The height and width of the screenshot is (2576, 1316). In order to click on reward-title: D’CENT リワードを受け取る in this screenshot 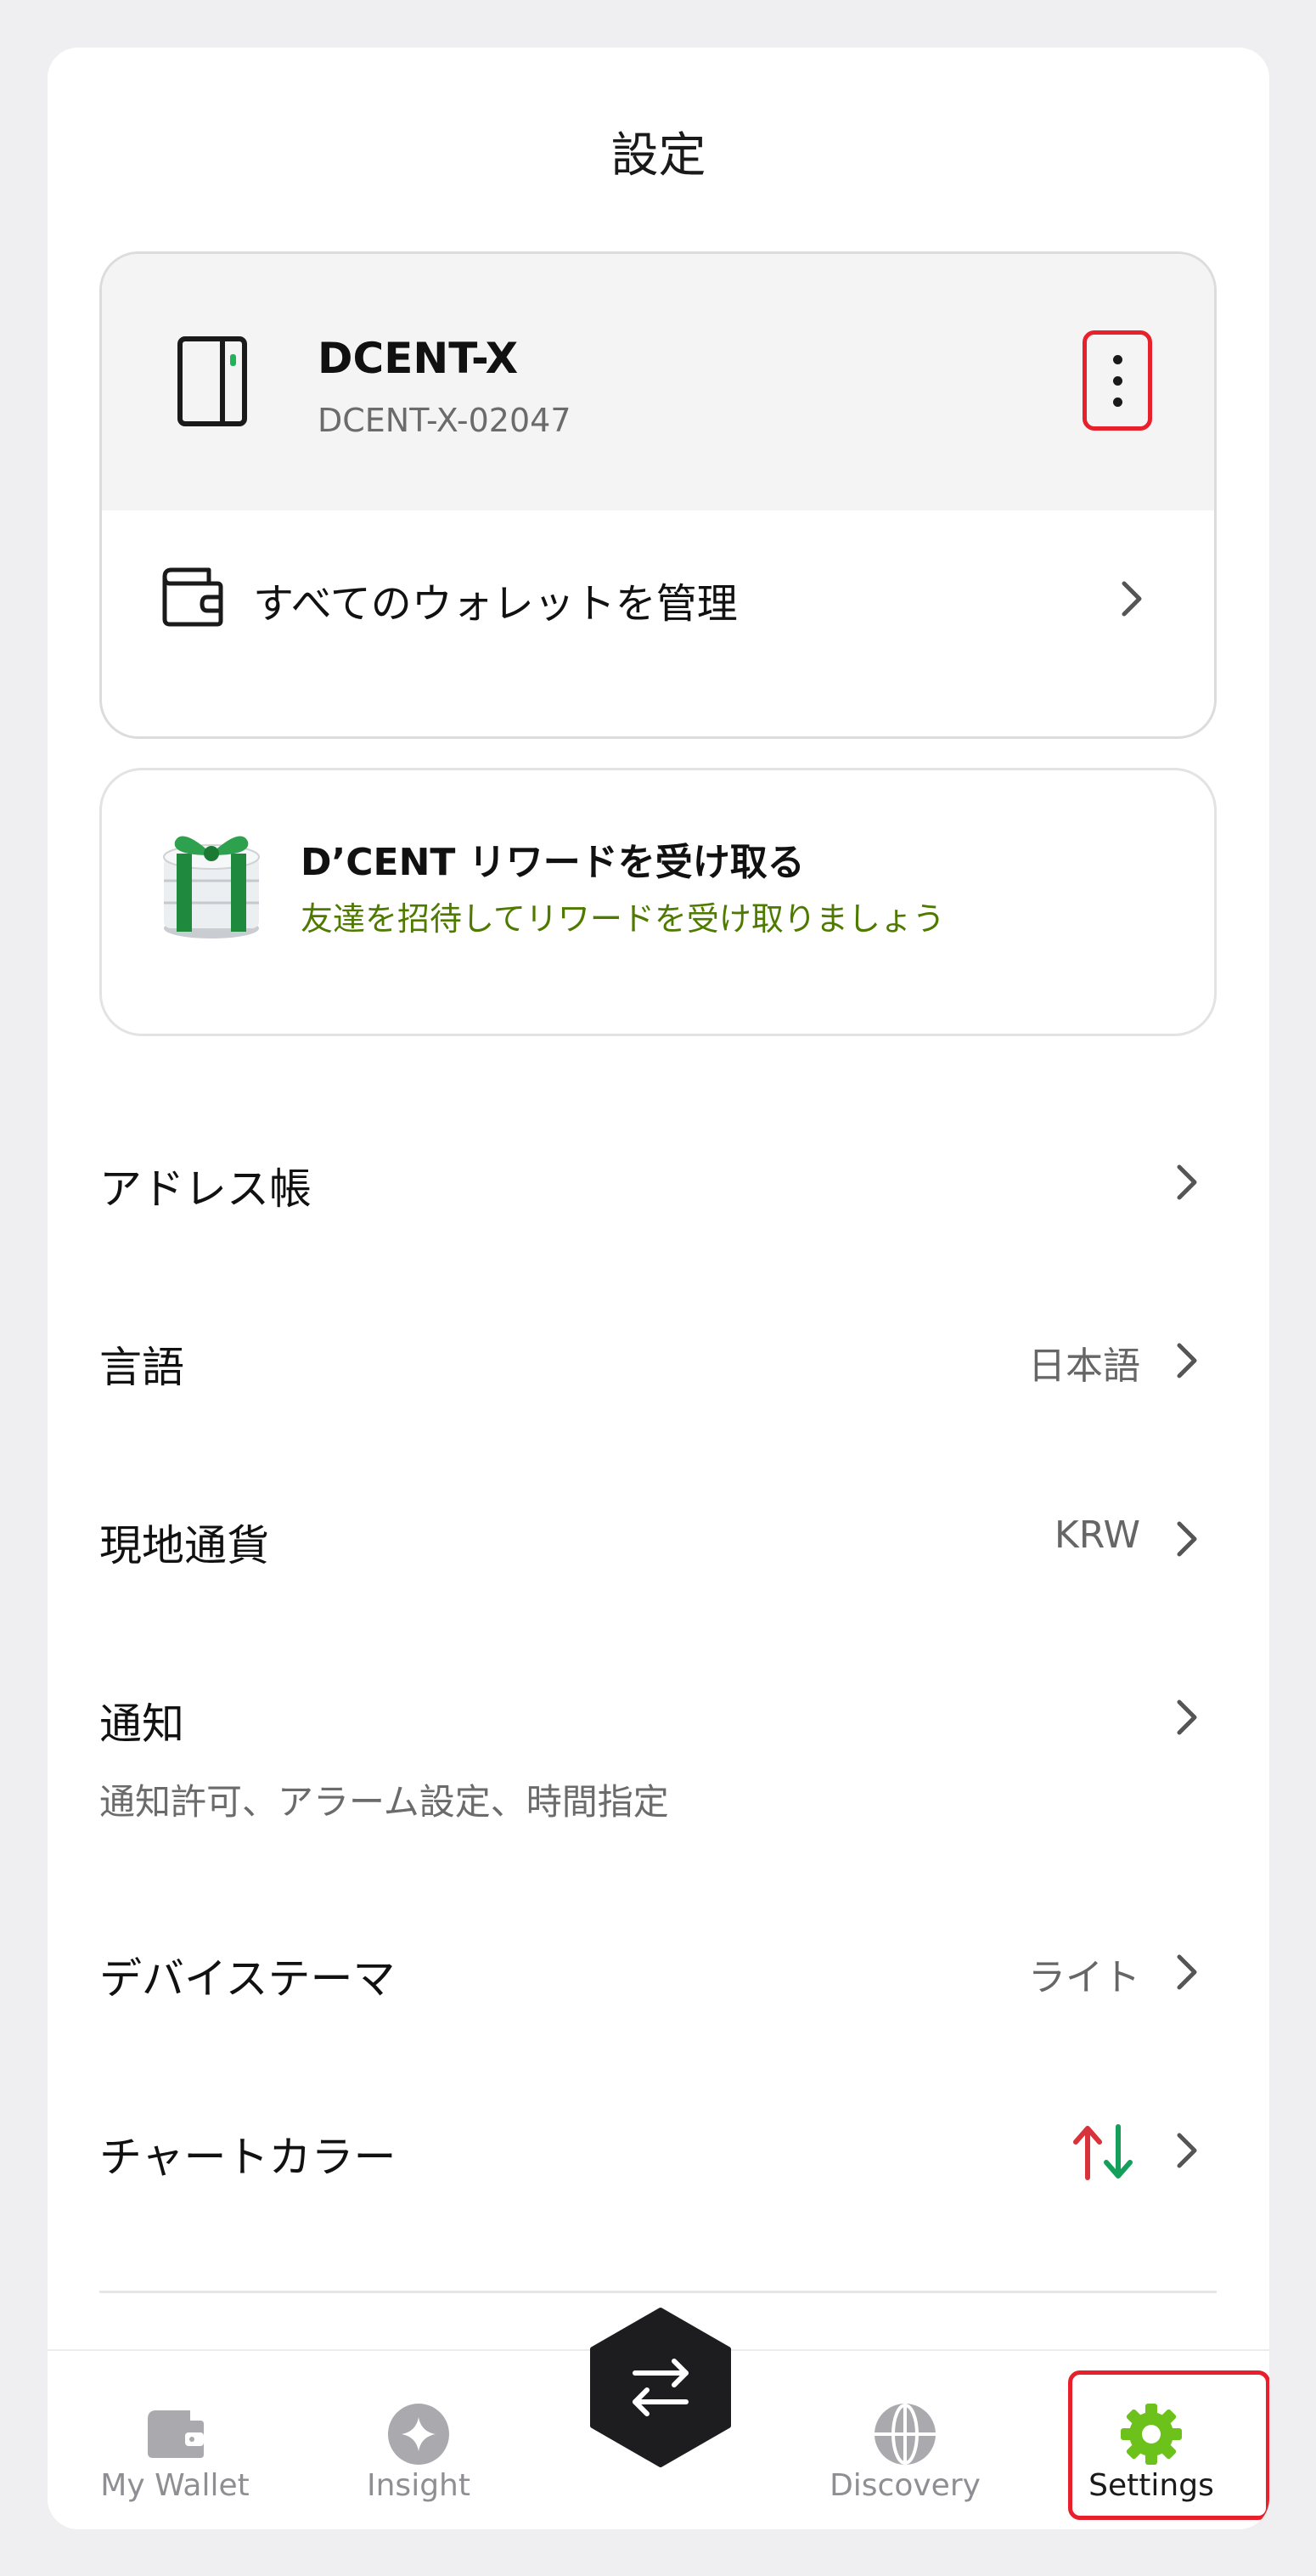, I will do `click(553, 862)`.